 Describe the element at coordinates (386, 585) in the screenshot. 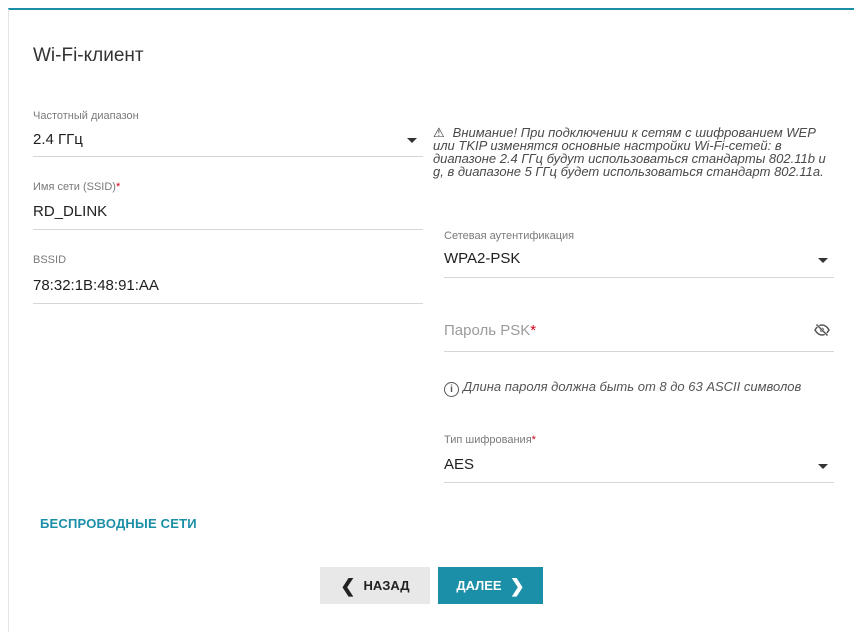

I see `back-button-label: НАЗАД` at that location.